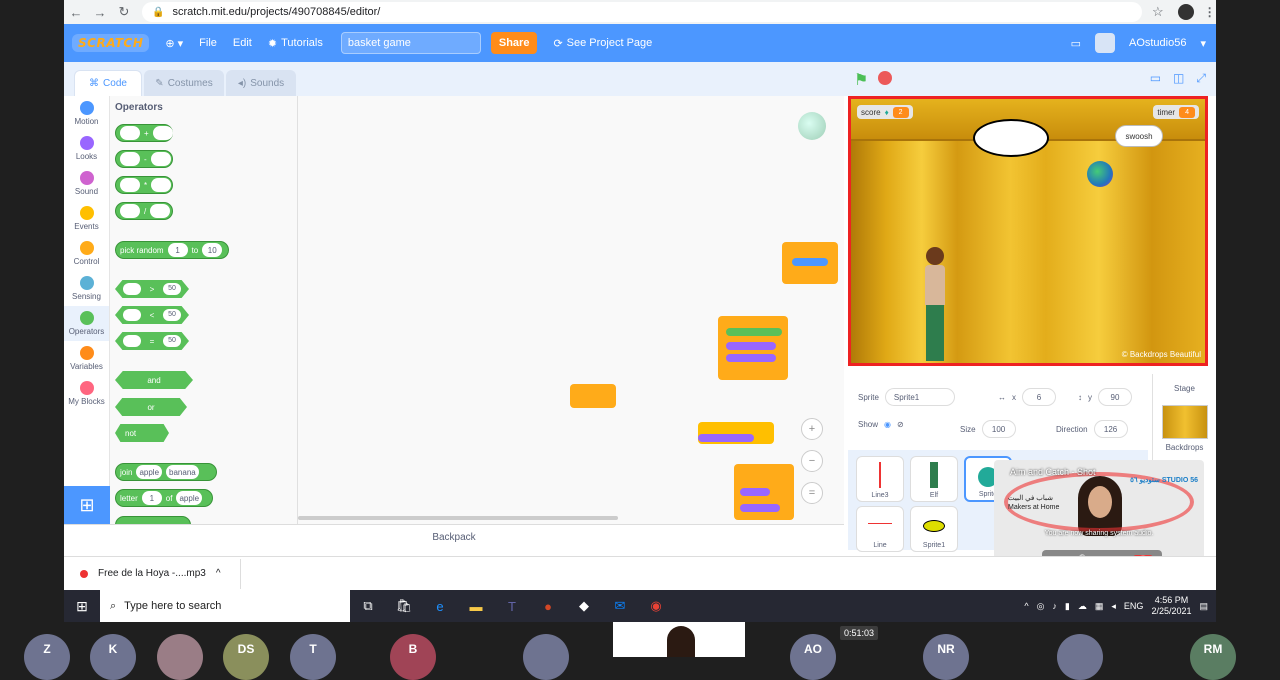 The width and height of the screenshot is (1280, 680). Describe the element at coordinates (142, 433) in the screenshot. I see `block-not: not` at that location.